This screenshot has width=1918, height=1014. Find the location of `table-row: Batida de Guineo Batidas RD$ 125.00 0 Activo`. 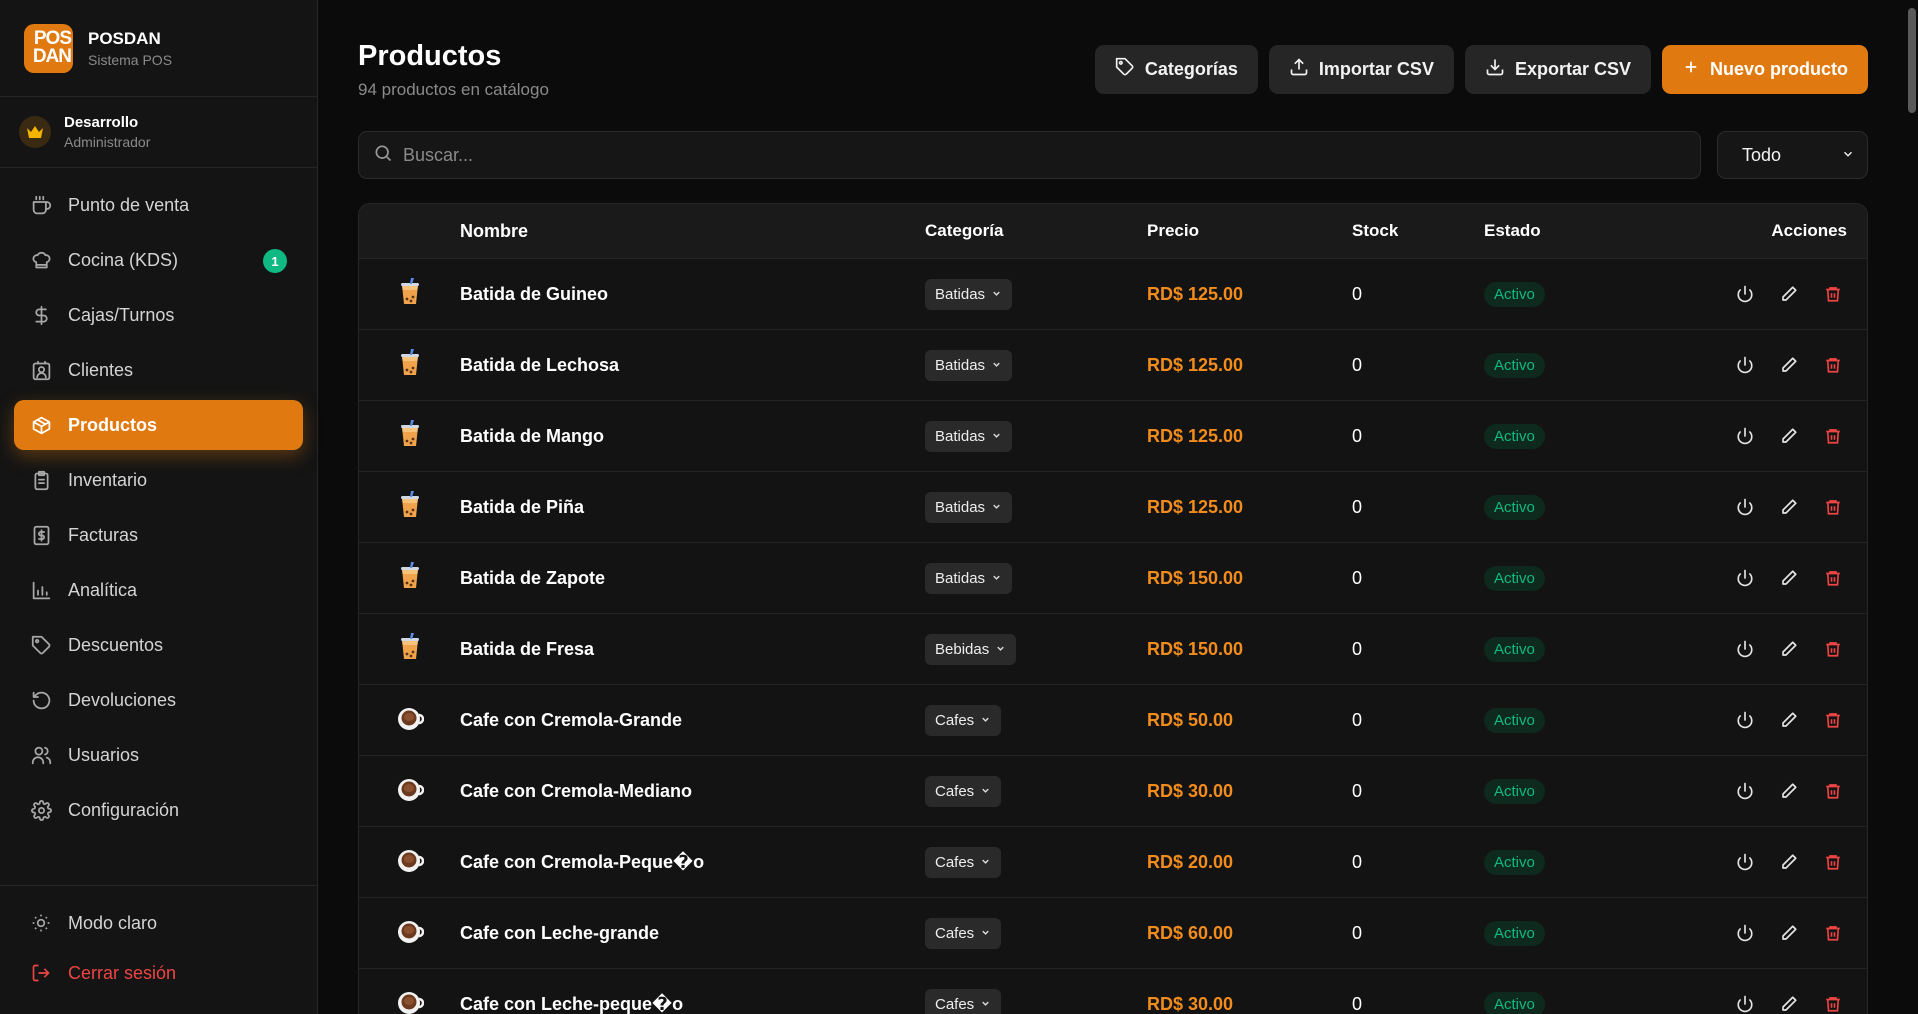

table-row: Batida de Guineo Batidas RD$ 125.00 0 Activo is located at coordinates (1113, 294).